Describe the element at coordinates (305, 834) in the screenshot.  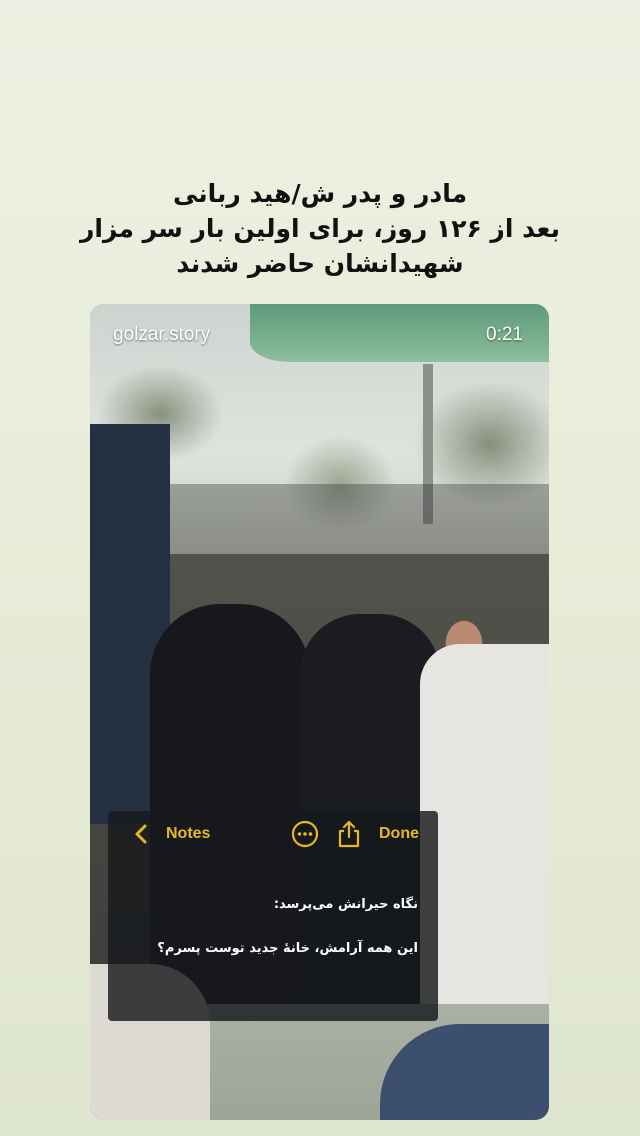
I see `more-circle-icon` at that location.